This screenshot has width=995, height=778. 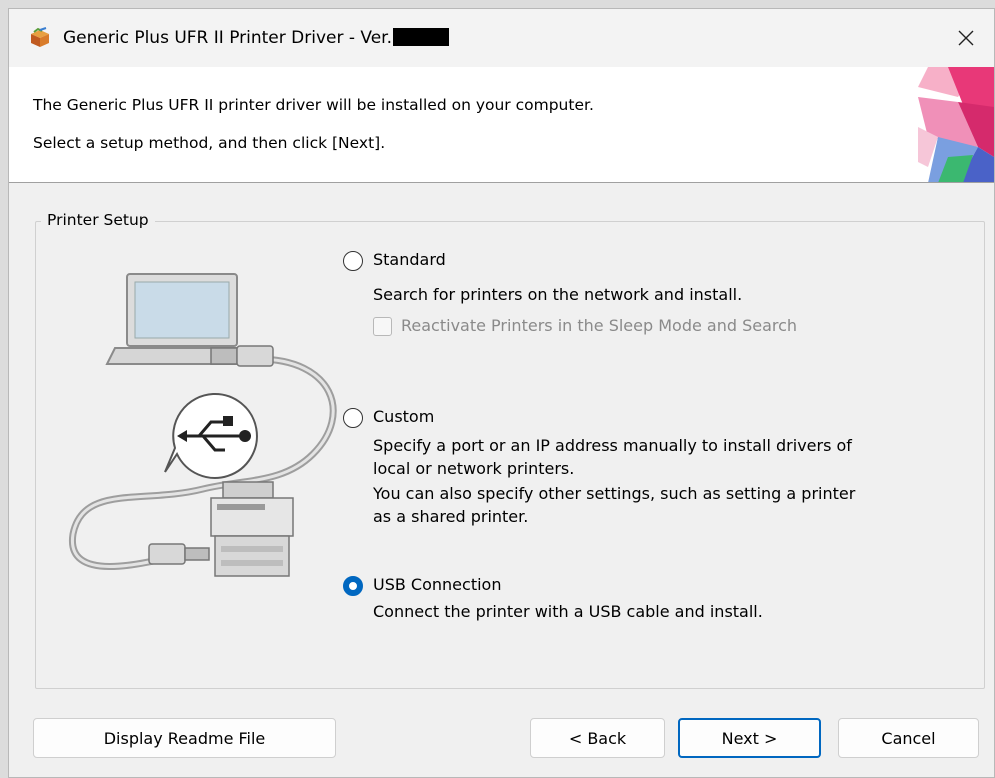 I want to click on printer-setup-label: Printer Setup, so click(x=98, y=220).